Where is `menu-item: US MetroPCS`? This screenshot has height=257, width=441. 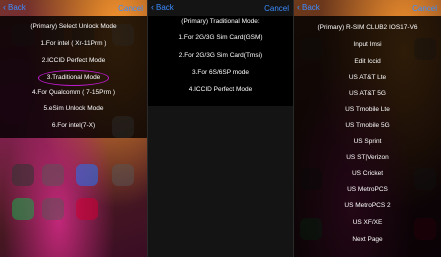 menu-item: US MetroPCS is located at coordinates (367, 190).